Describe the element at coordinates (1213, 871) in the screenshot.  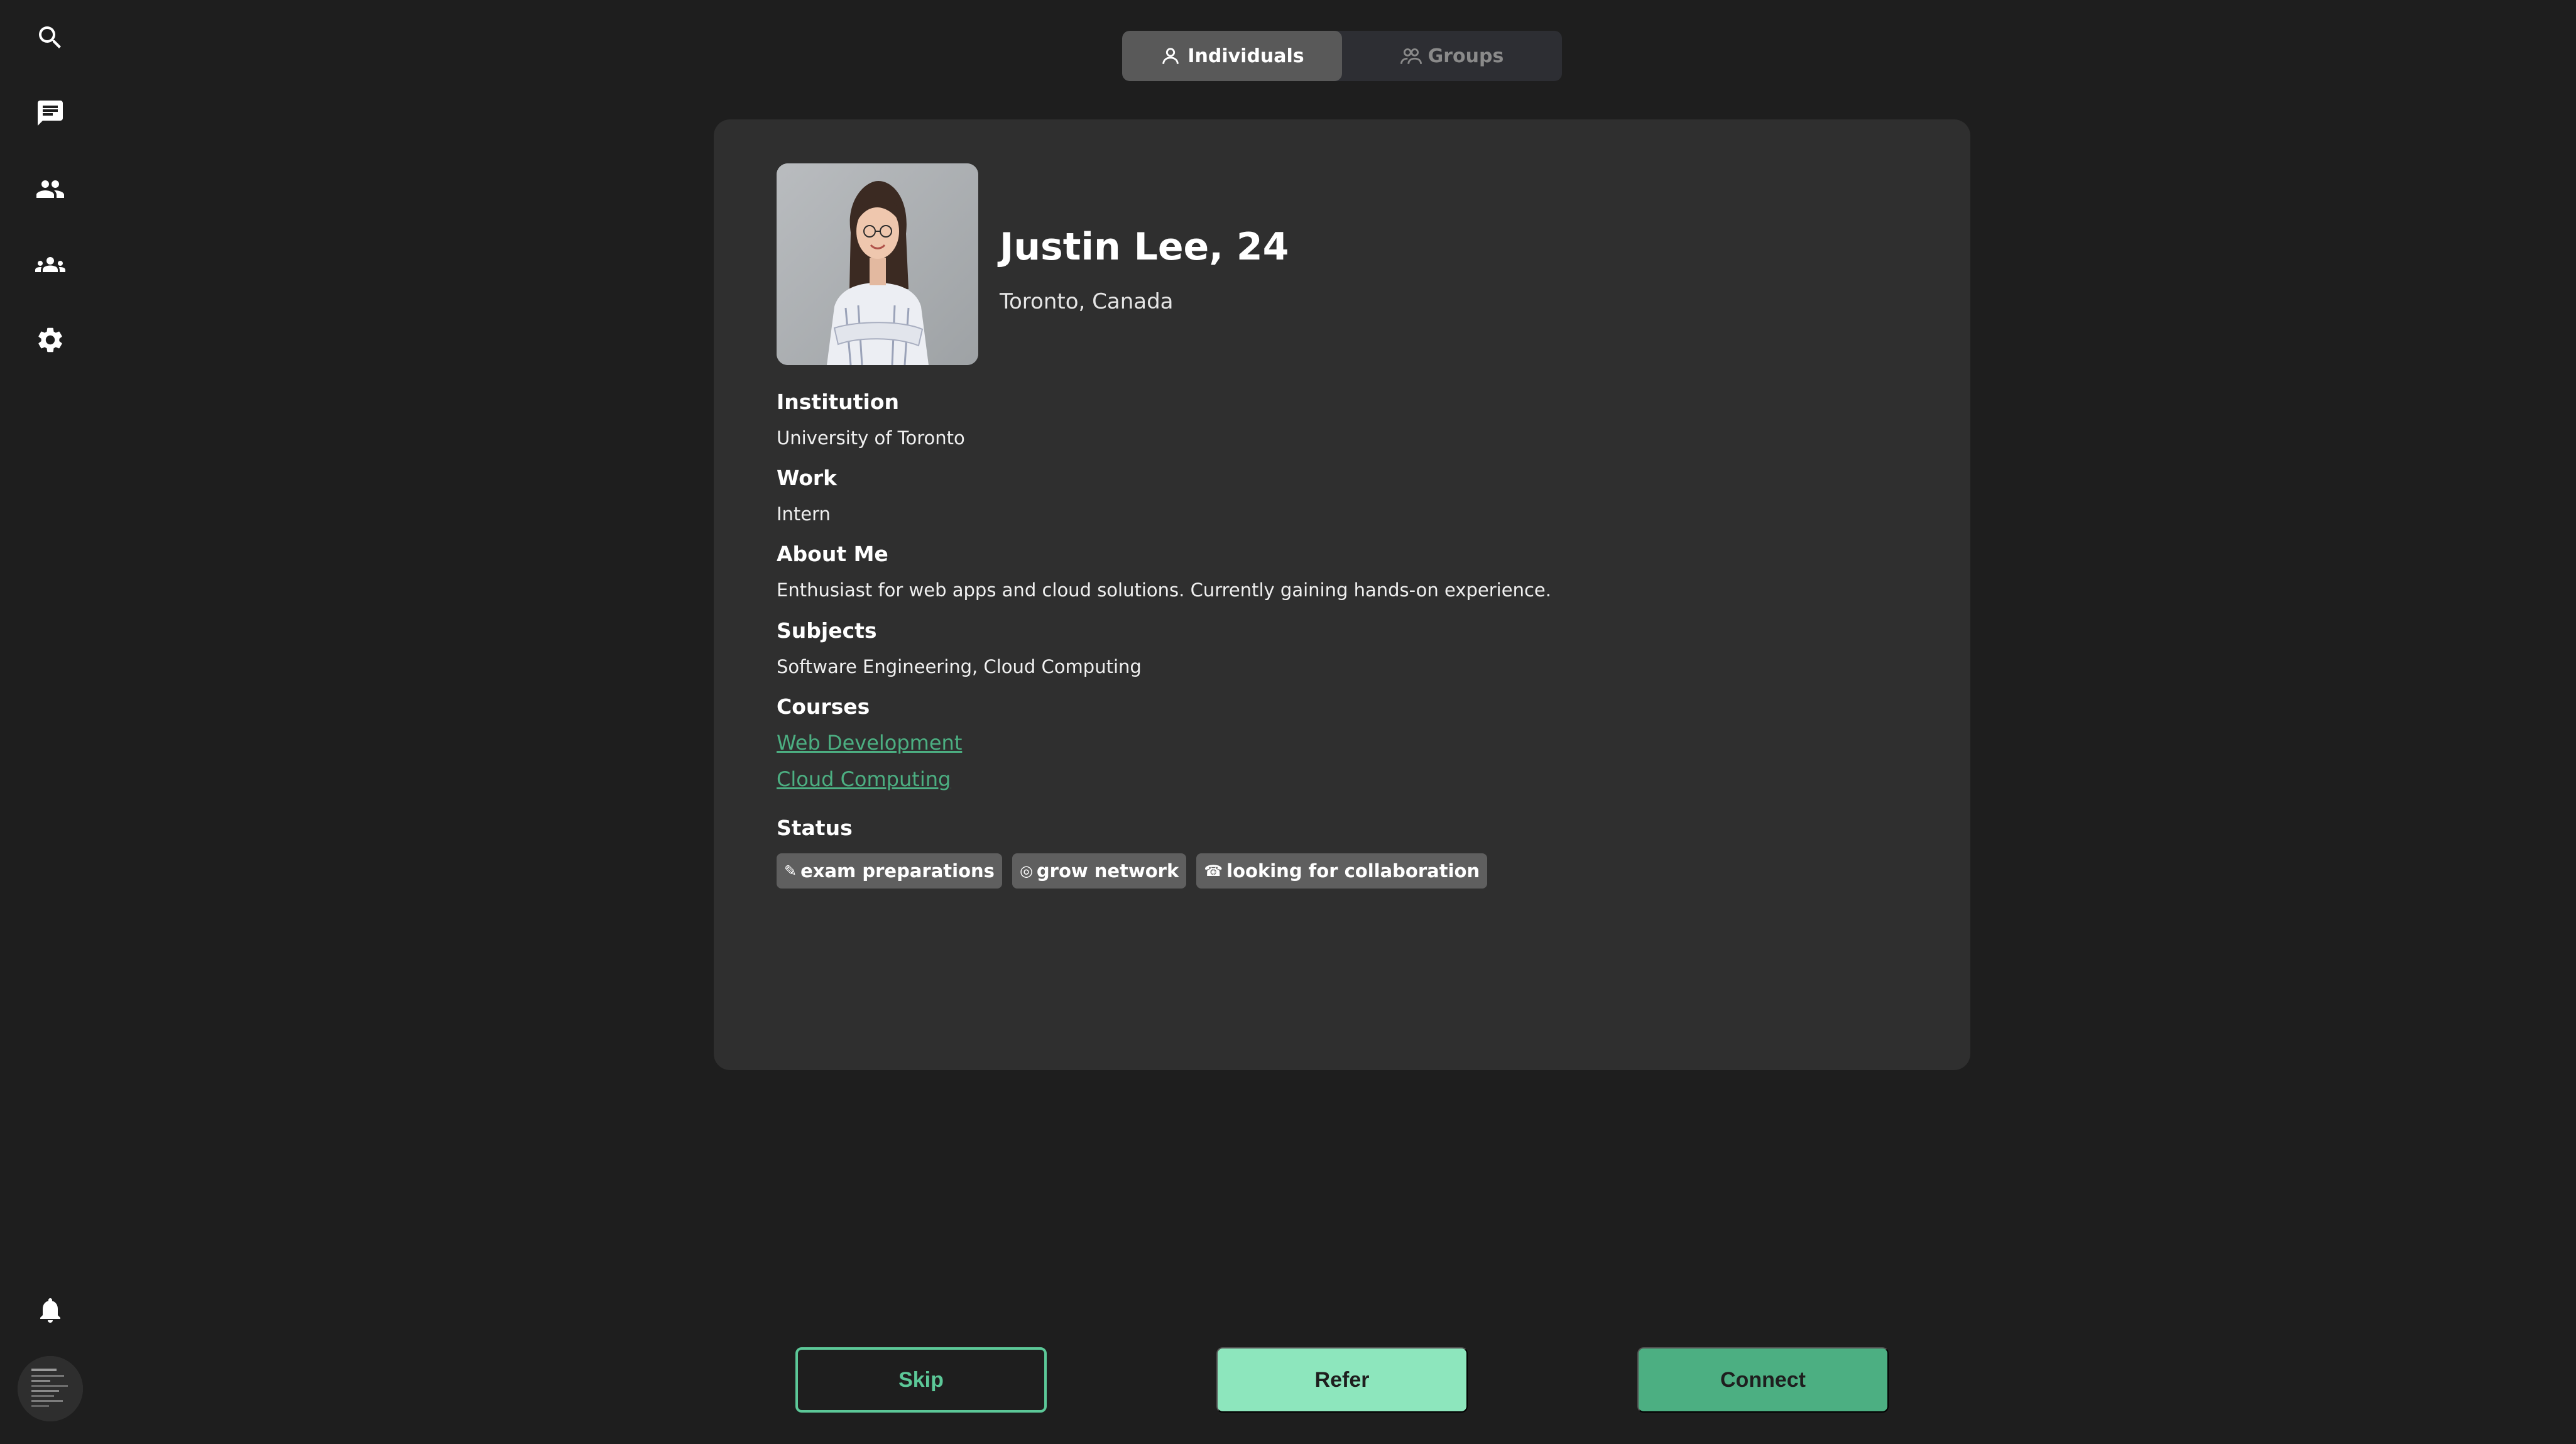
I see `phone-icon: ☎` at that location.